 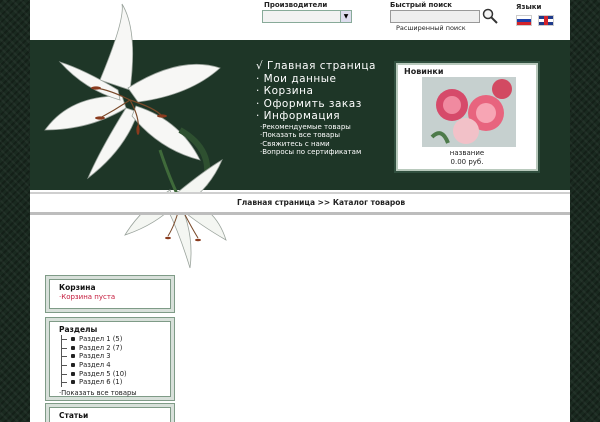 What do you see at coordinates (110, 348) in the screenshot?
I see `section-item: Раздел 2 (7)` at bounding box center [110, 348].